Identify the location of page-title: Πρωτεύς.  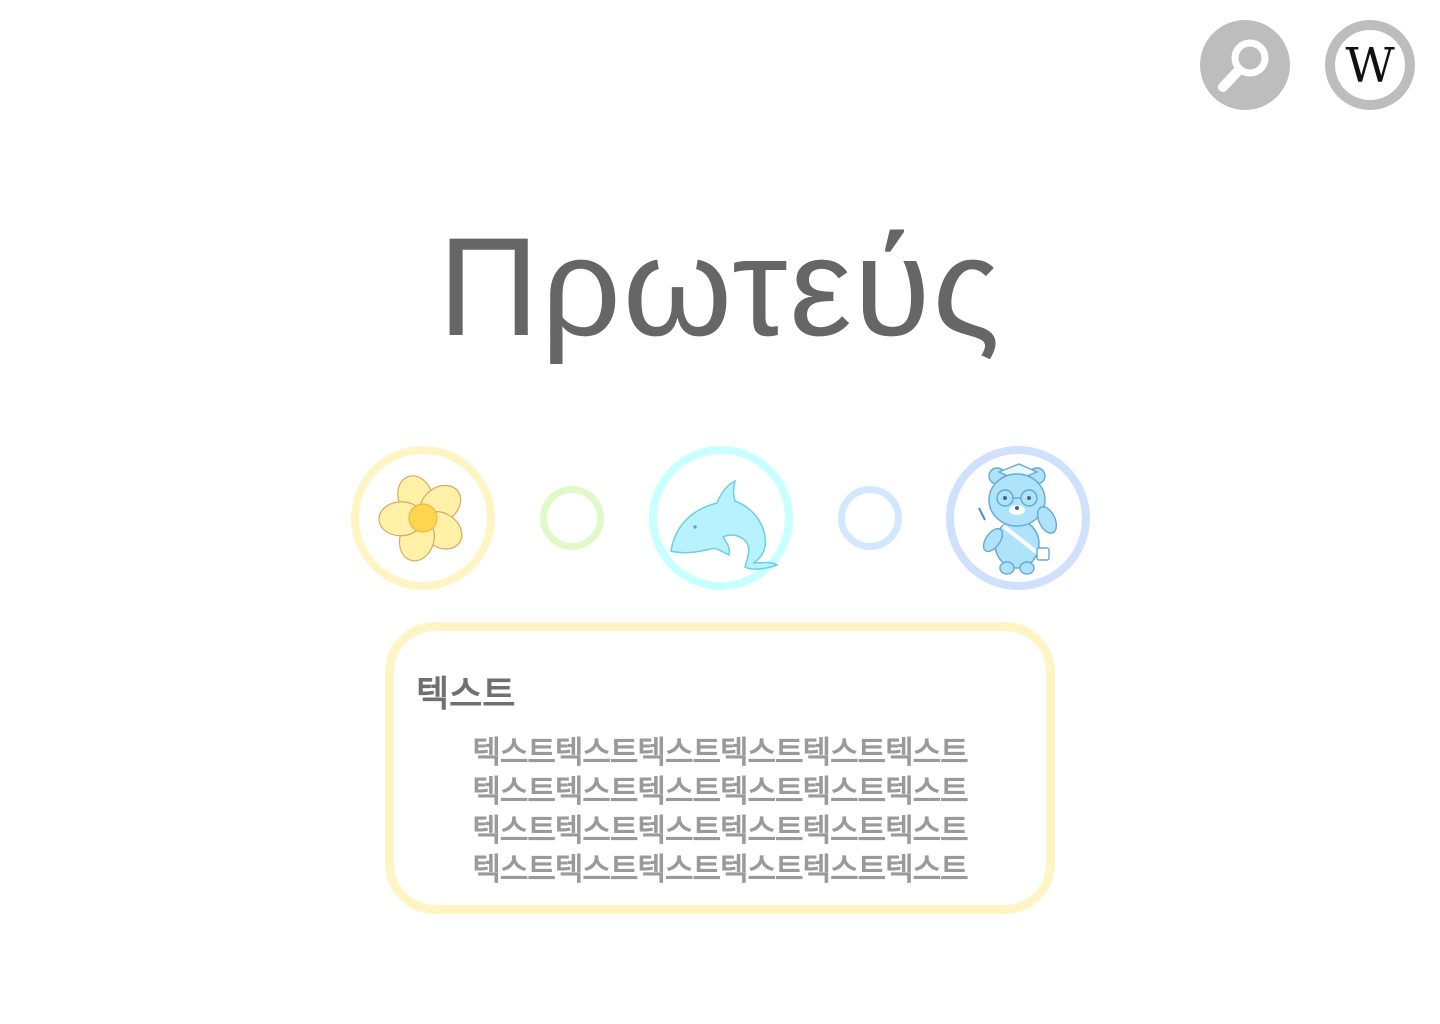
(720, 286).